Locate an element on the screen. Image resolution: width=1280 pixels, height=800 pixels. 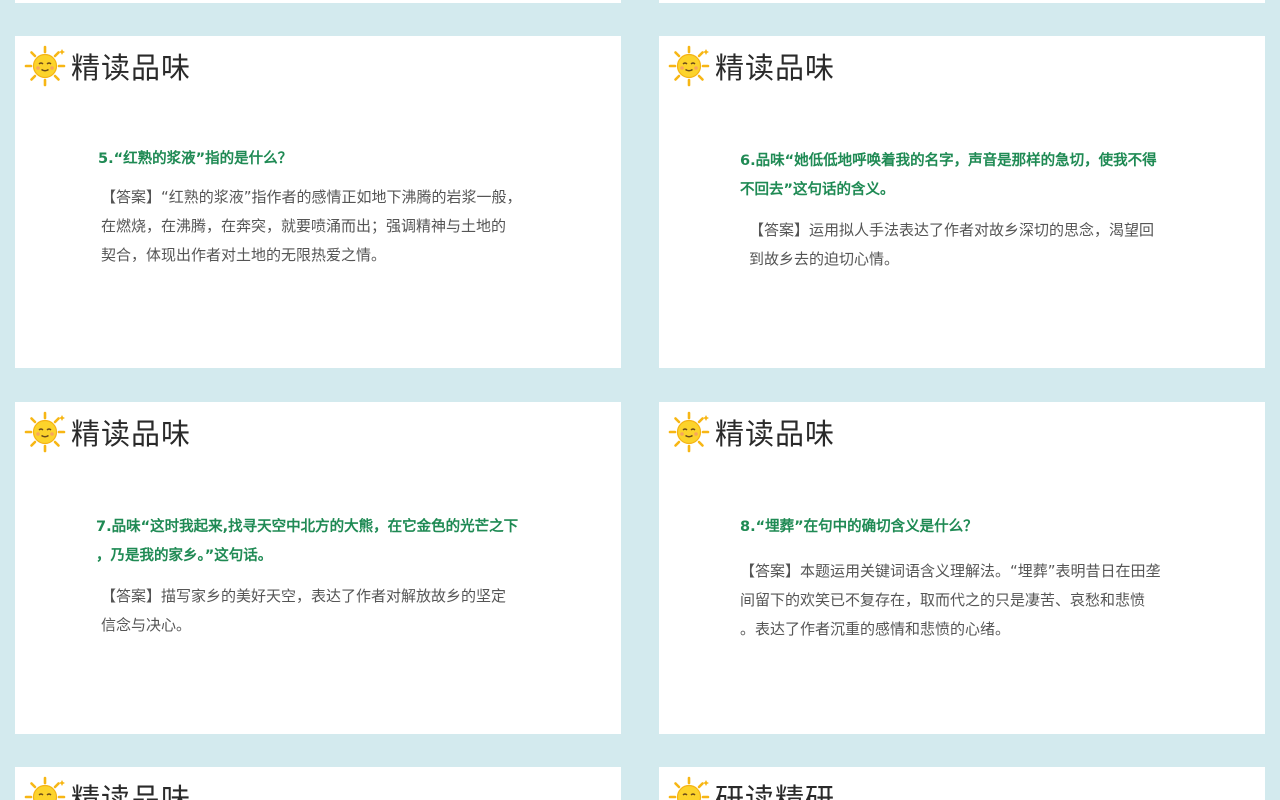
slide-title: 研读精研 is located at coordinates (775, 791).